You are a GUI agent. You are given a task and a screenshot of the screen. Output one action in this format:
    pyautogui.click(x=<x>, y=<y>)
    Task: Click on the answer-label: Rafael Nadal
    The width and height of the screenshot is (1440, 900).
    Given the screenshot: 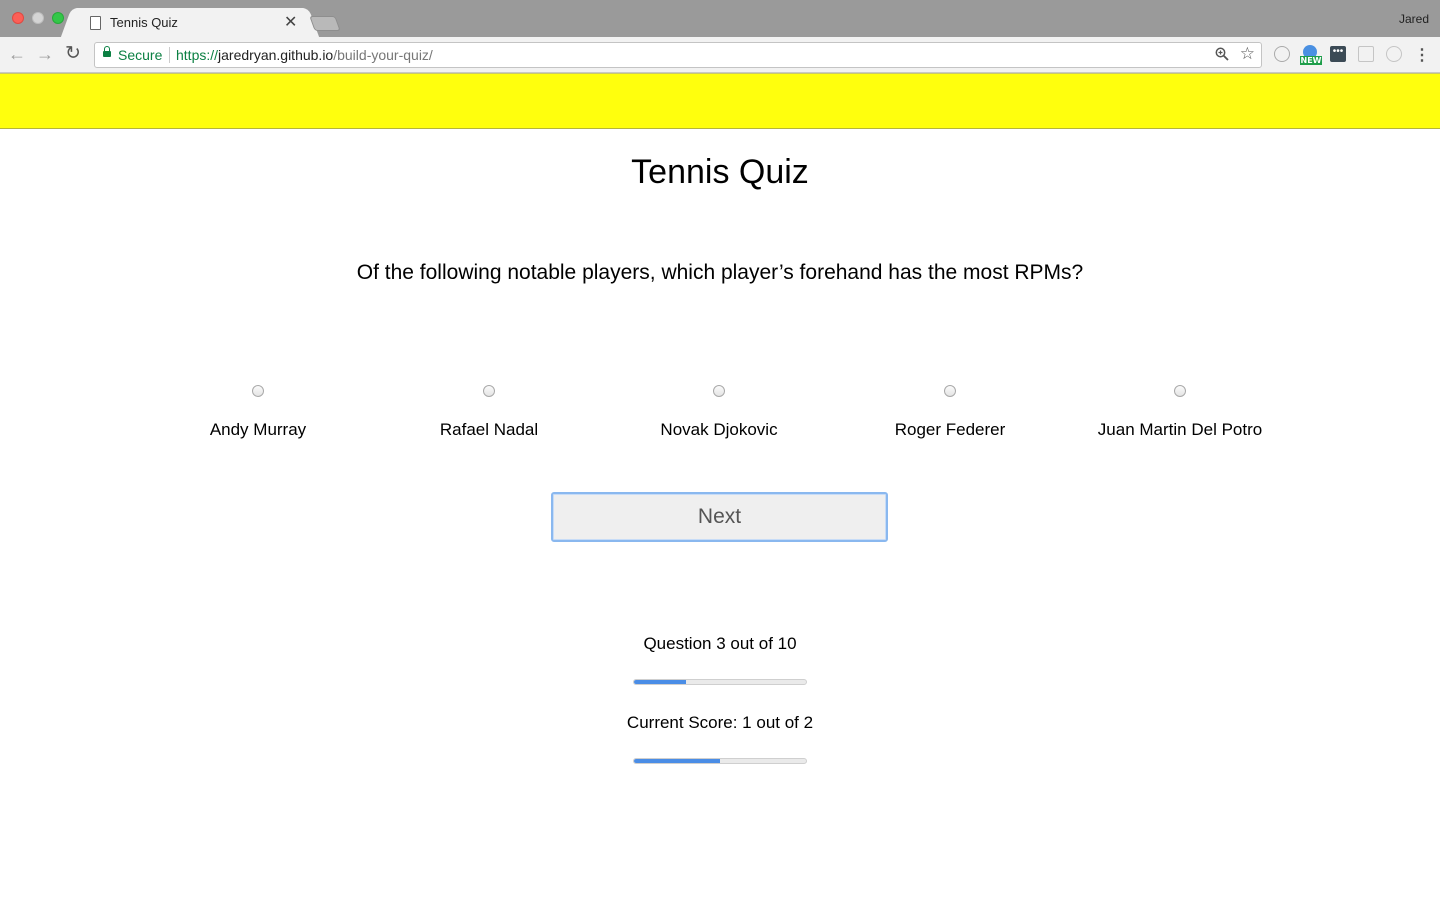 What is the action you would take?
    pyautogui.click(x=489, y=430)
    